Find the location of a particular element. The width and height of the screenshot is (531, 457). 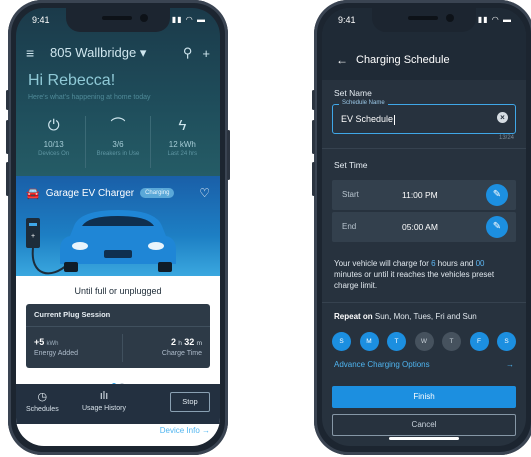

start-label: Start is located at coordinates (350, 194).